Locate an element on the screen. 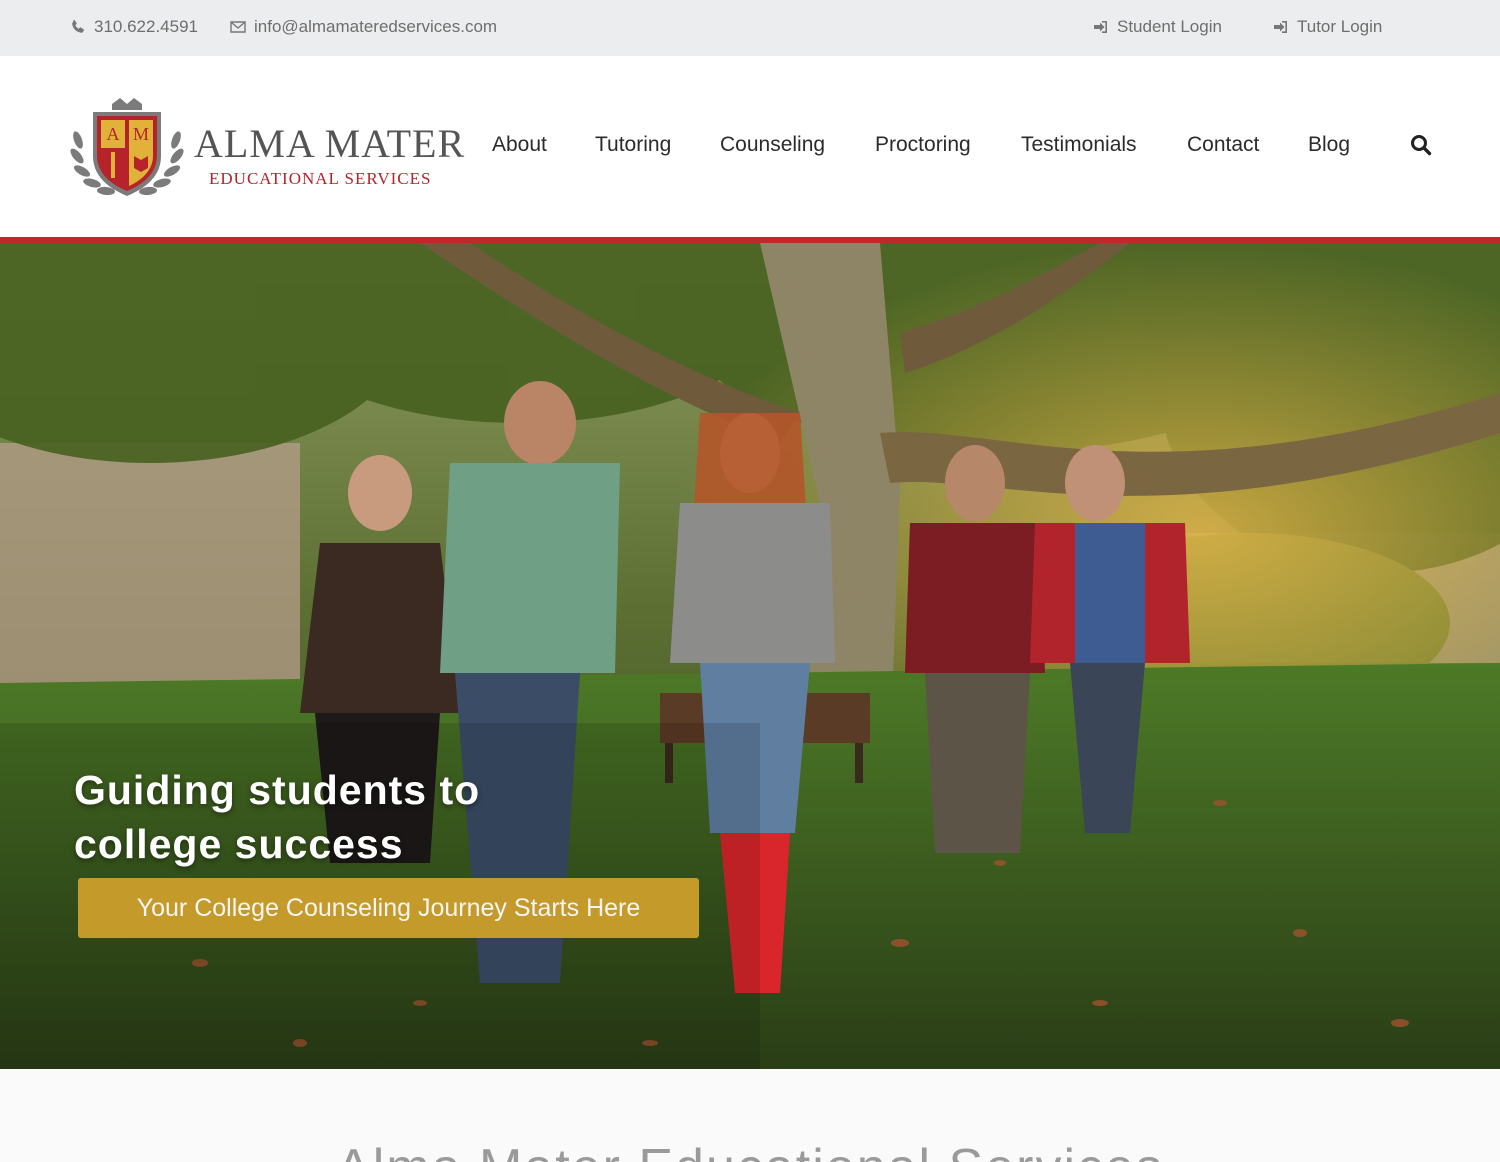 Image resolution: width=1500 pixels, height=1162 pixels. brand-tagline: EDUCATIONAL SERVICES is located at coordinates (320, 178).